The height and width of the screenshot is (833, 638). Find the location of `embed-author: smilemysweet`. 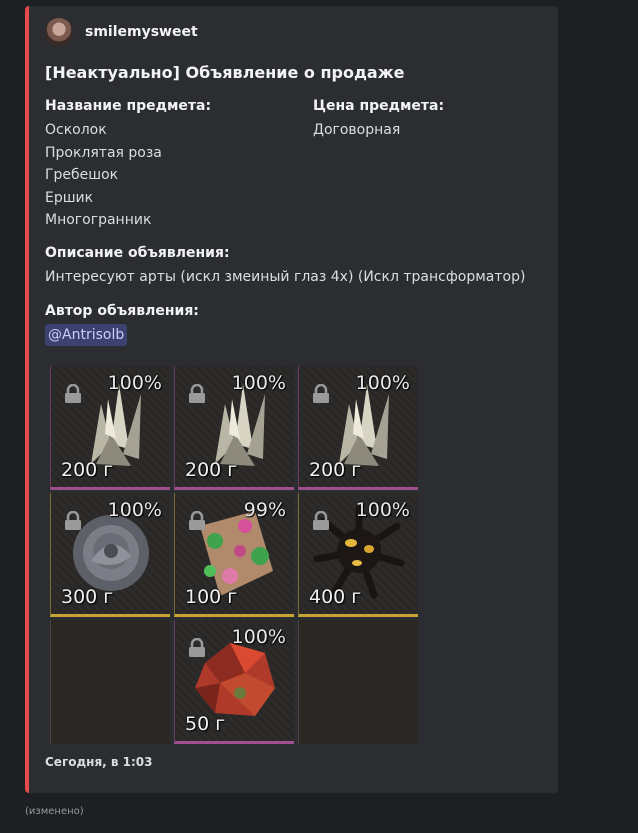

embed-author: smilemysweet is located at coordinates (121, 32).